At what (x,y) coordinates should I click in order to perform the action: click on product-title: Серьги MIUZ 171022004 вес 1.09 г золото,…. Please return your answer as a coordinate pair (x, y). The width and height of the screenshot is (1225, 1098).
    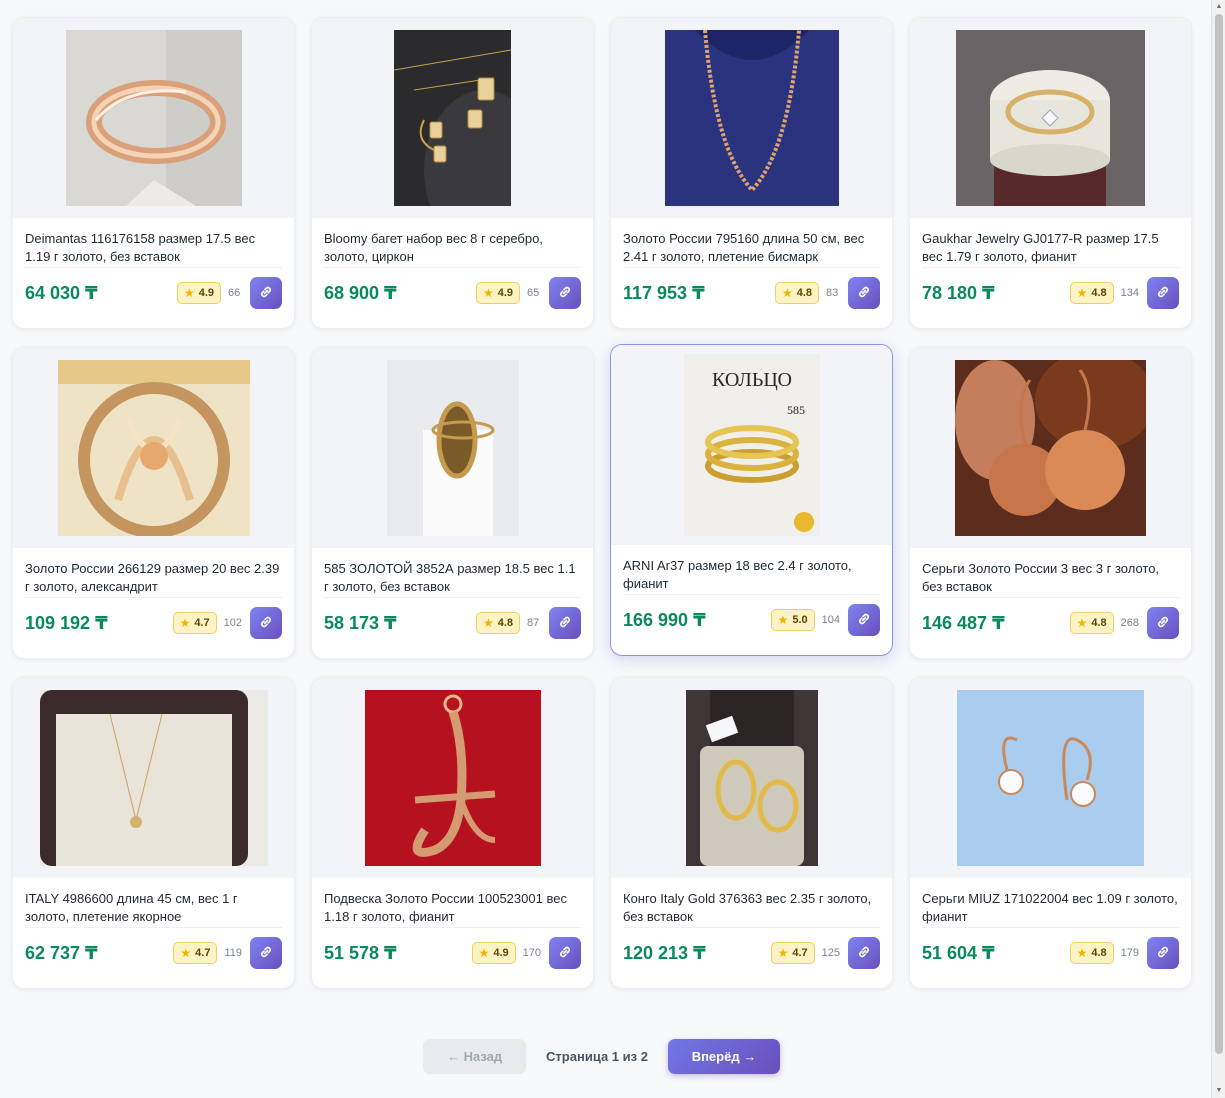
    Looking at the image, I should click on (1050, 909).